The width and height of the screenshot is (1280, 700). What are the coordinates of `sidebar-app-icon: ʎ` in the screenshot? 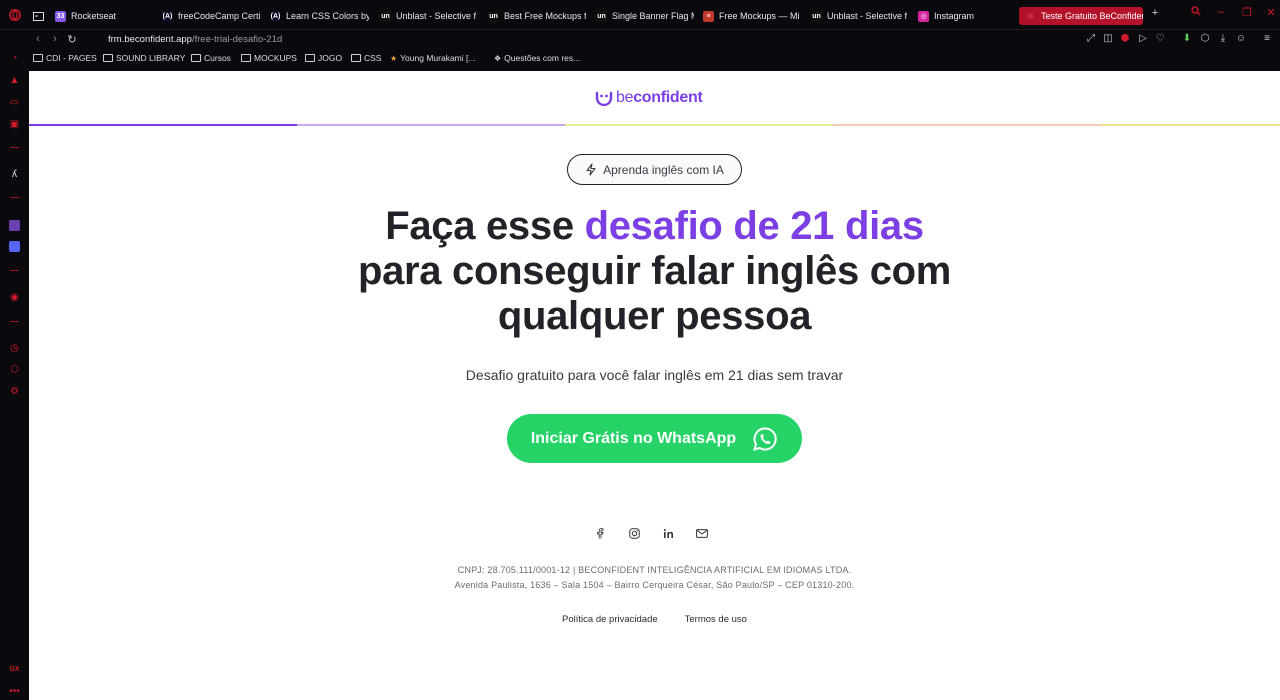 It's located at (14, 174).